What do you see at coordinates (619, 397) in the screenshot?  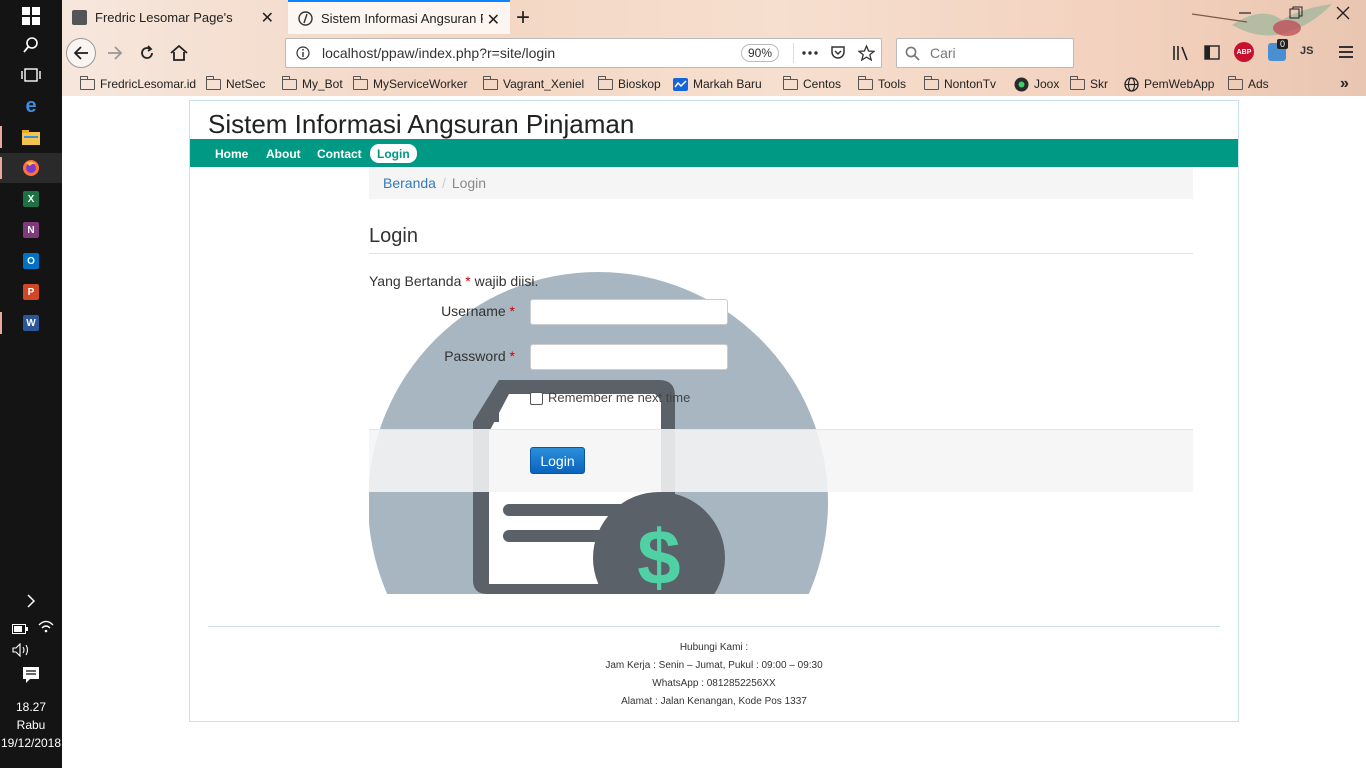 I see `remember-me-label: Remember me next time` at bounding box center [619, 397].